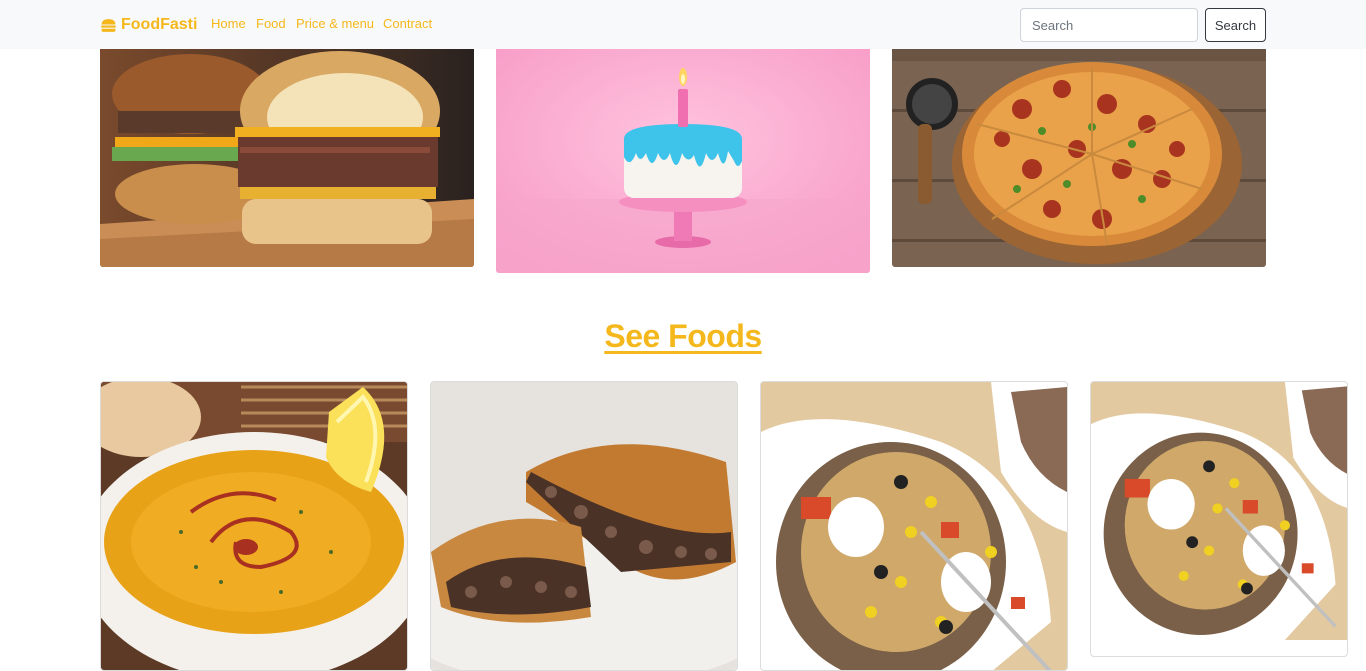 This screenshot has height=671, width=1366. I want to click on section-title: See Foods, so click(683, 336).